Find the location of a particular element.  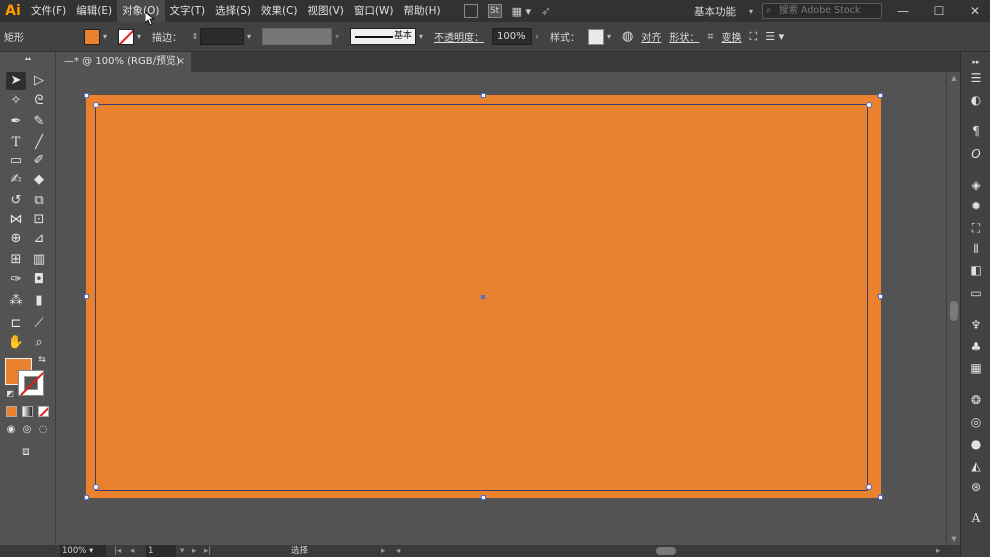

maximize-button: ☐ is located at coordinates (939, 11).